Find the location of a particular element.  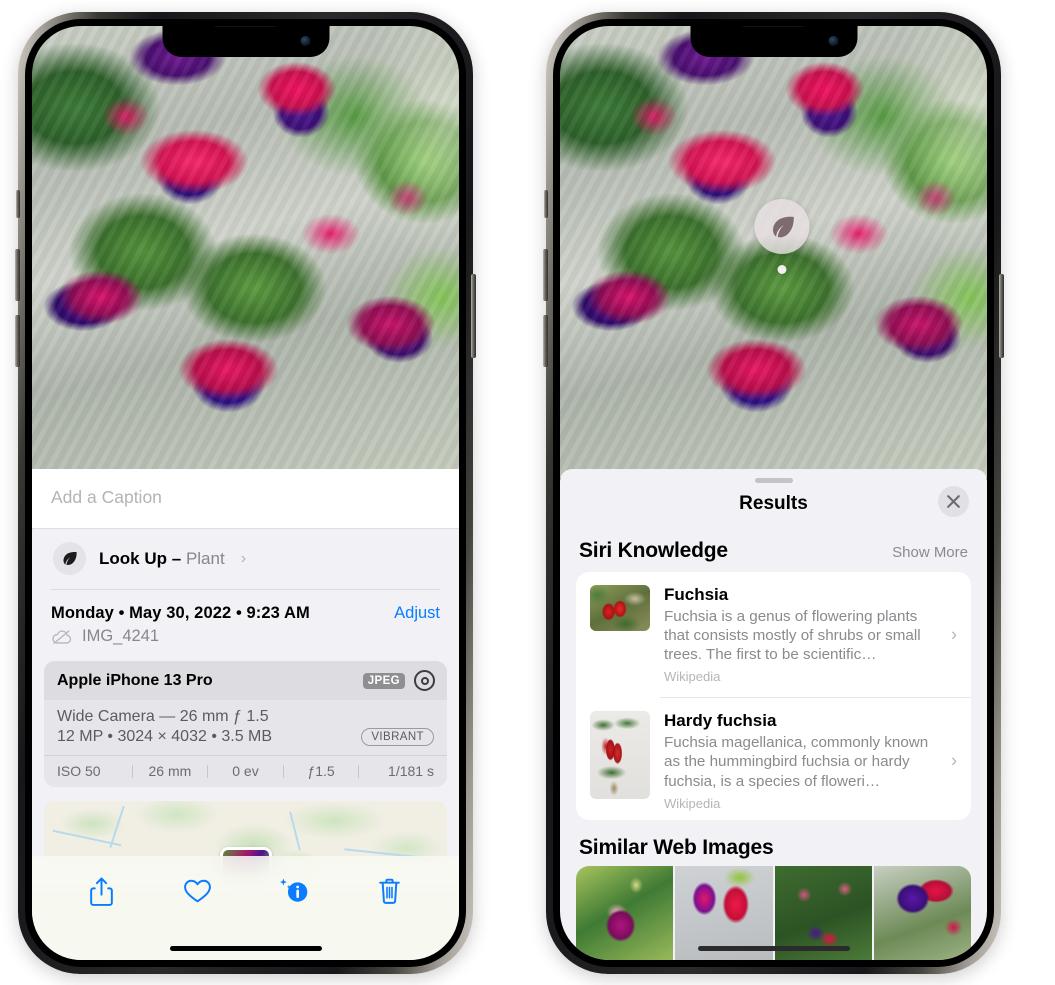

sheet-header: Results is located at coordinates (773, 503).